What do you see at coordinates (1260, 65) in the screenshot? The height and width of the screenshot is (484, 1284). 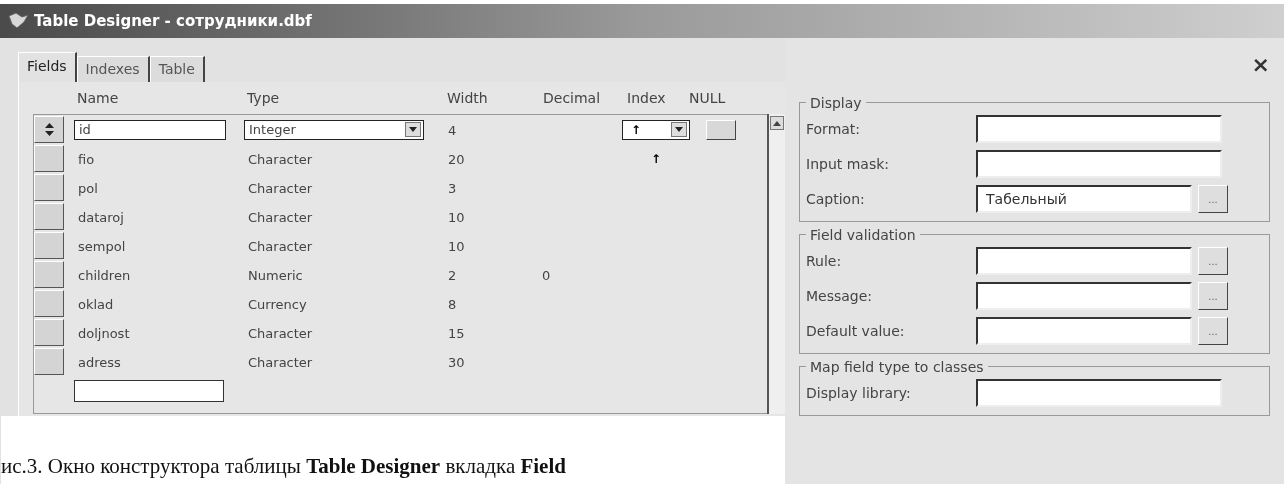 I see `close-button: ×` at bounding box center [1260, 65].